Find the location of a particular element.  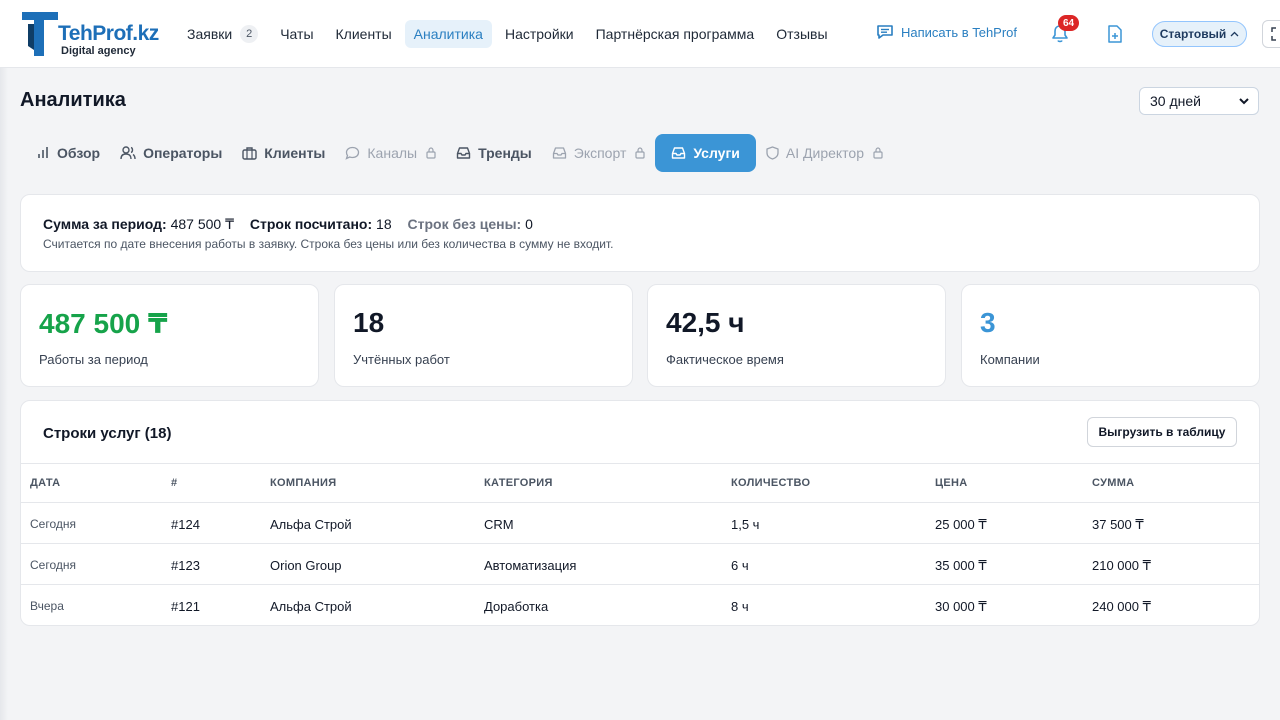

logo-name: TehProf.kz is located at coordinates (108, 33).